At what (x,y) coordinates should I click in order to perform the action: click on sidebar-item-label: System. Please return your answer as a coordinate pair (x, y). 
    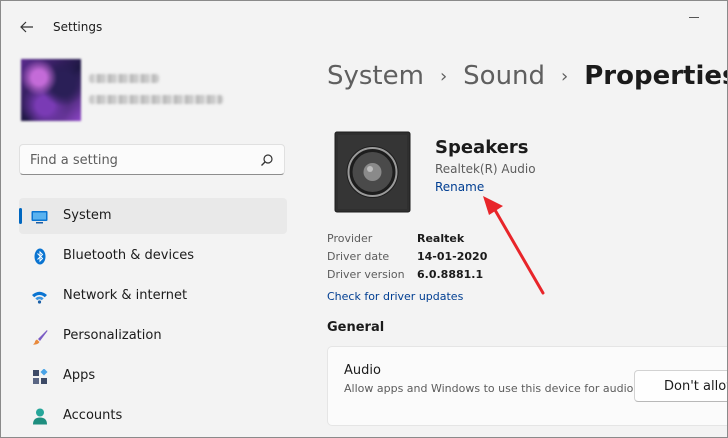
    Looking at the image, I should click on (87, 215).